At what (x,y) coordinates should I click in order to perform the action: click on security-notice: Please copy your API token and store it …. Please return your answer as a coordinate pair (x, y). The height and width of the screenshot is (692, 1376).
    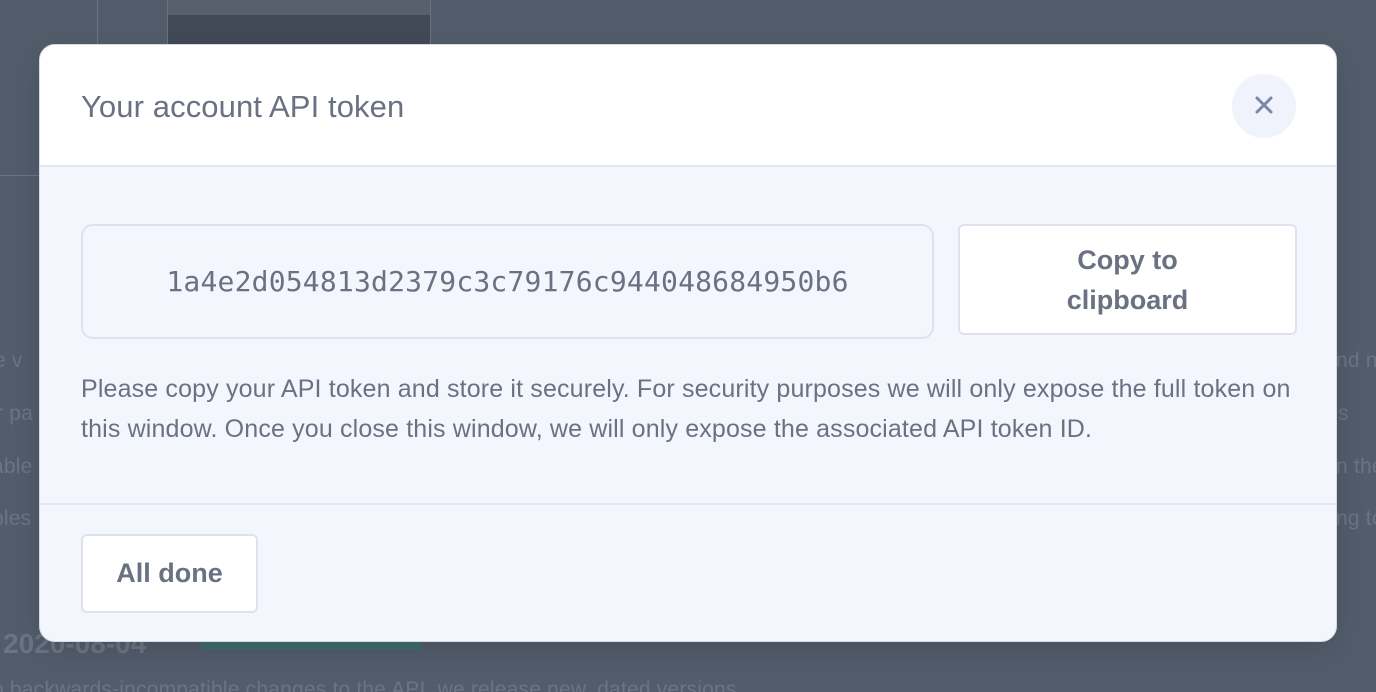
    Looking at the image, I should click on (686, 409).